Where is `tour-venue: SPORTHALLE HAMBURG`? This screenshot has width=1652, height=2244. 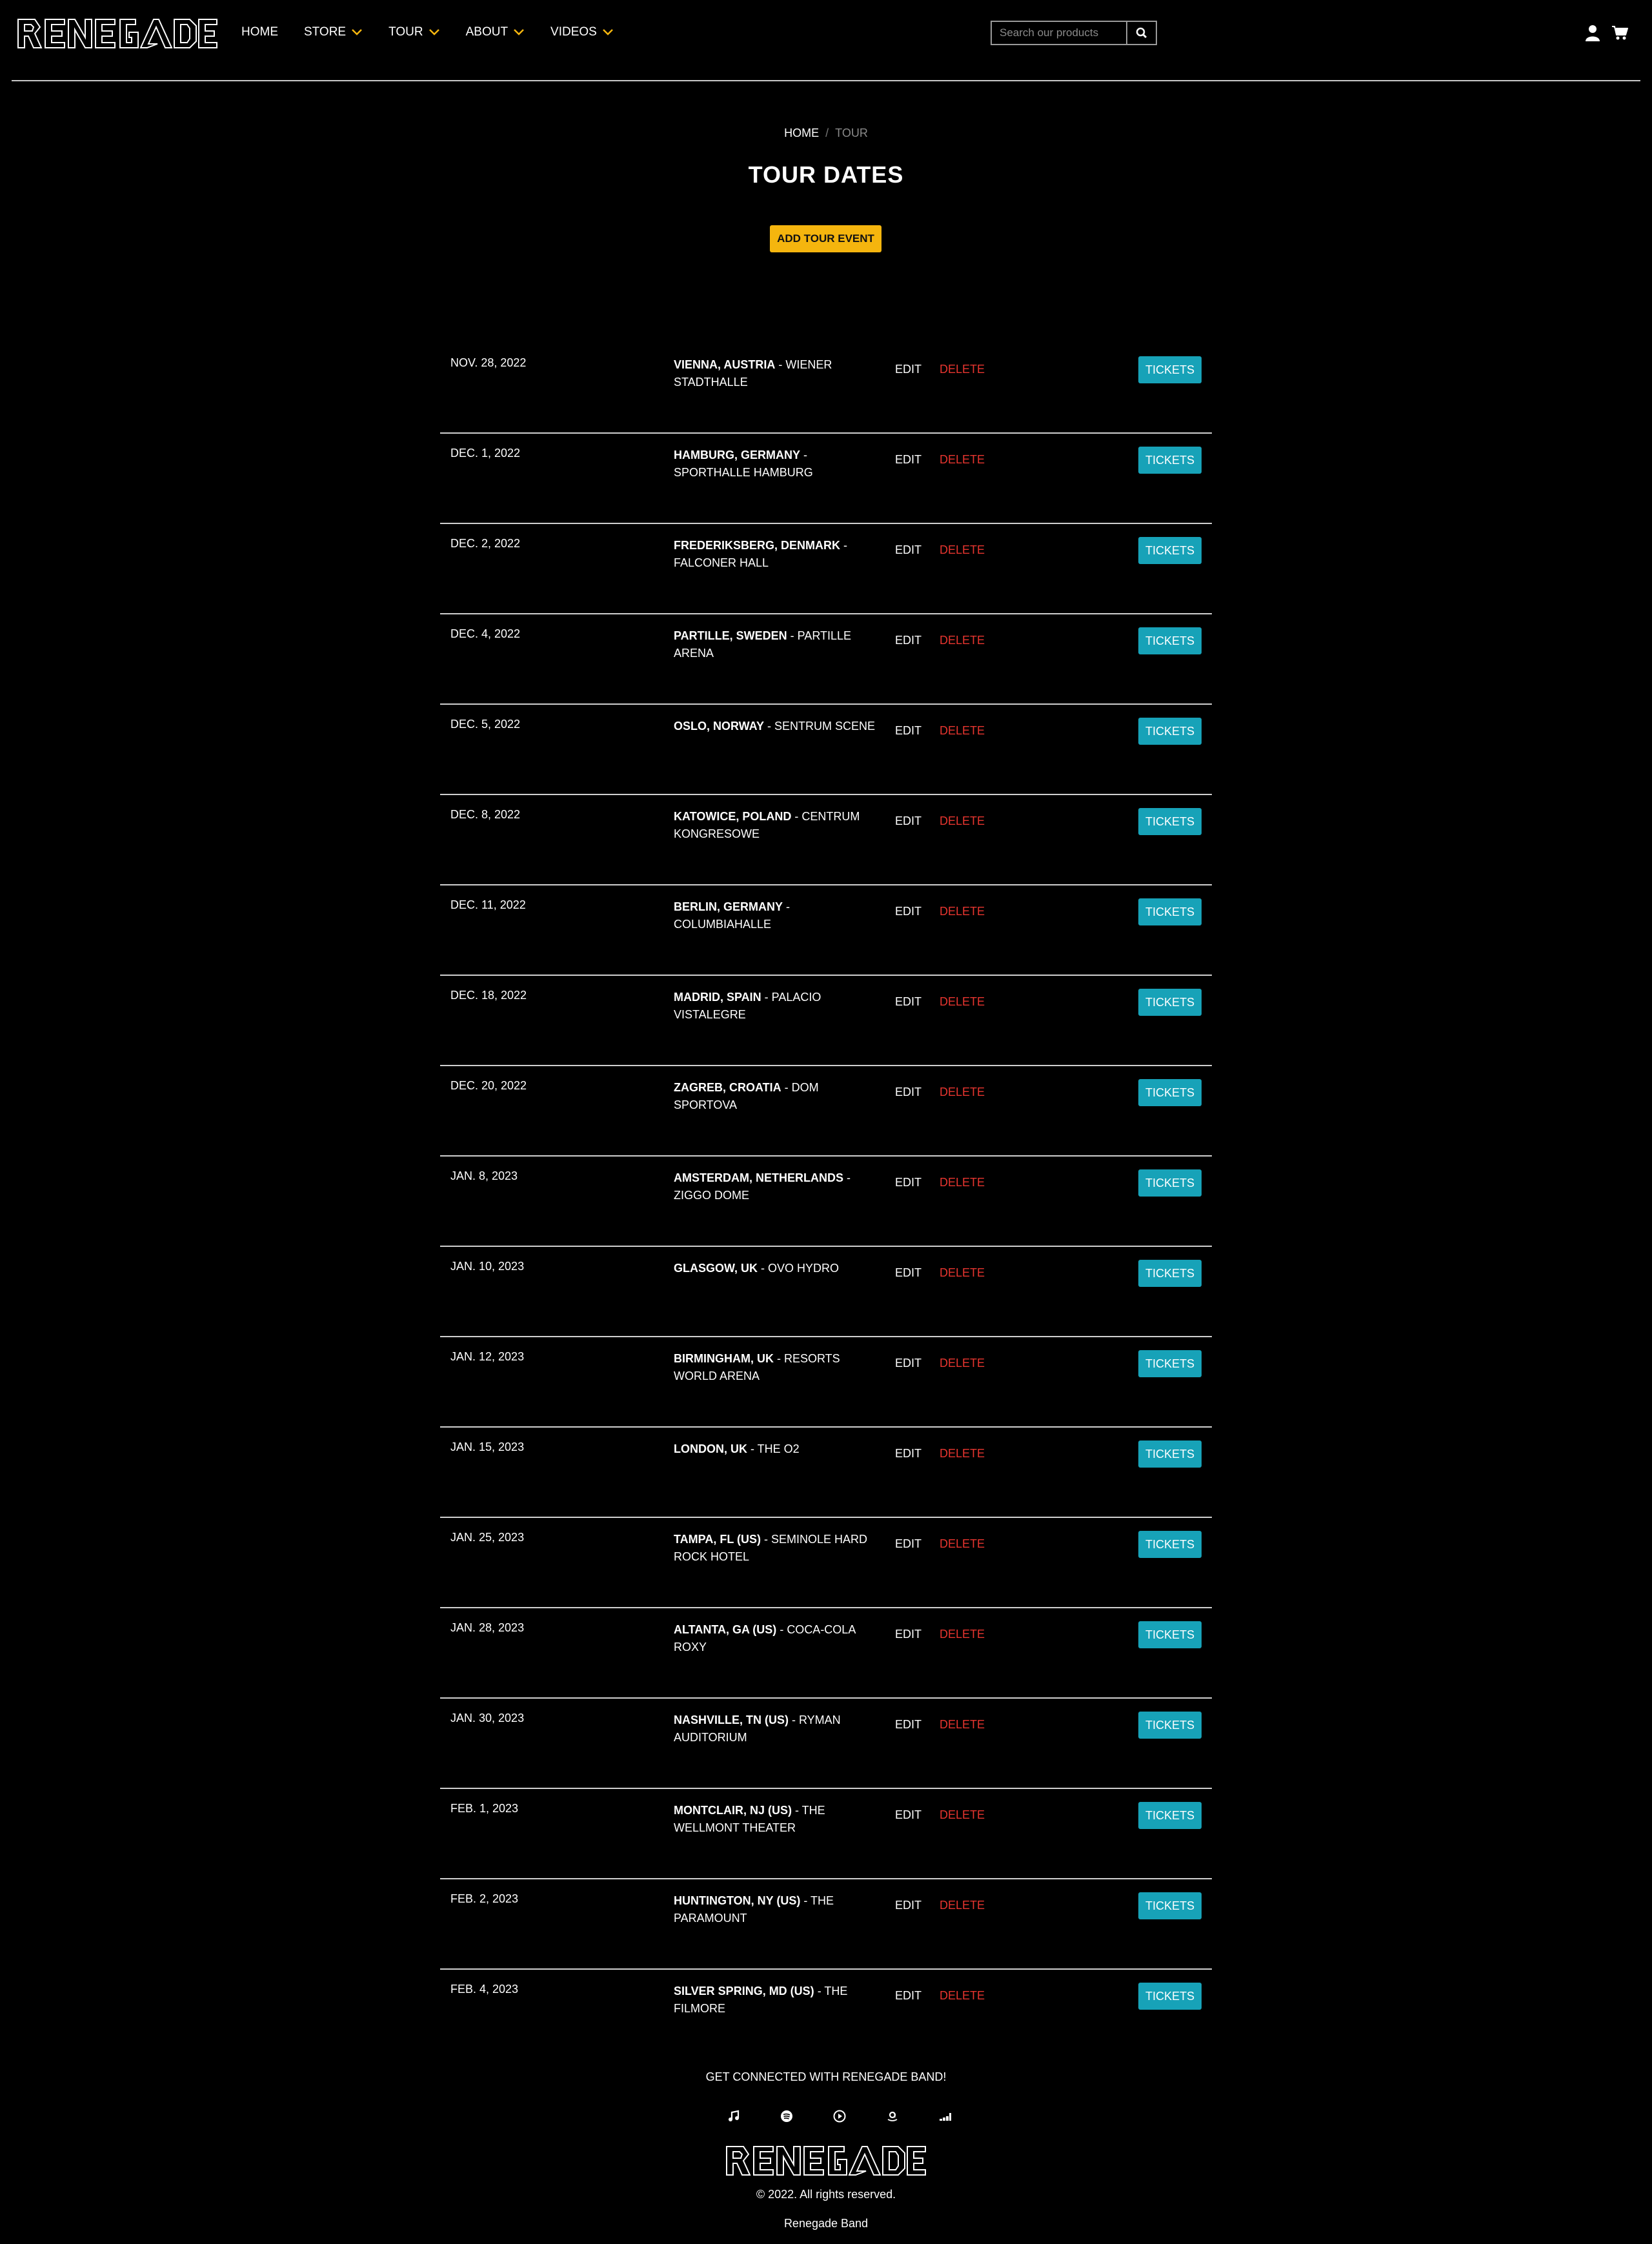 tour-venue: SPORTHALLE HAMBURG is located at coordinates (743, 472).